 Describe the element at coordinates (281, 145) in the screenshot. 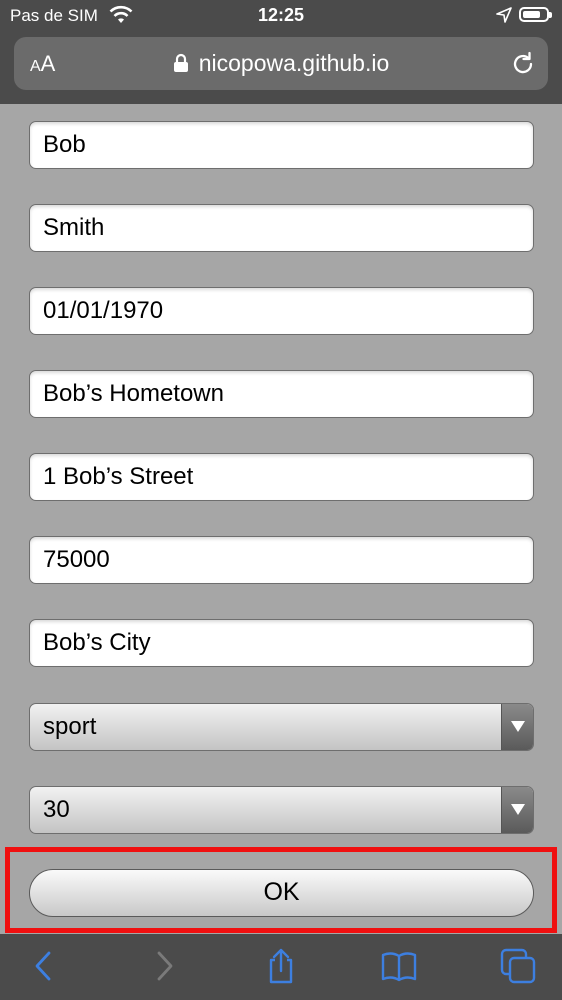

I see `first-name-field: Bob` at that location.